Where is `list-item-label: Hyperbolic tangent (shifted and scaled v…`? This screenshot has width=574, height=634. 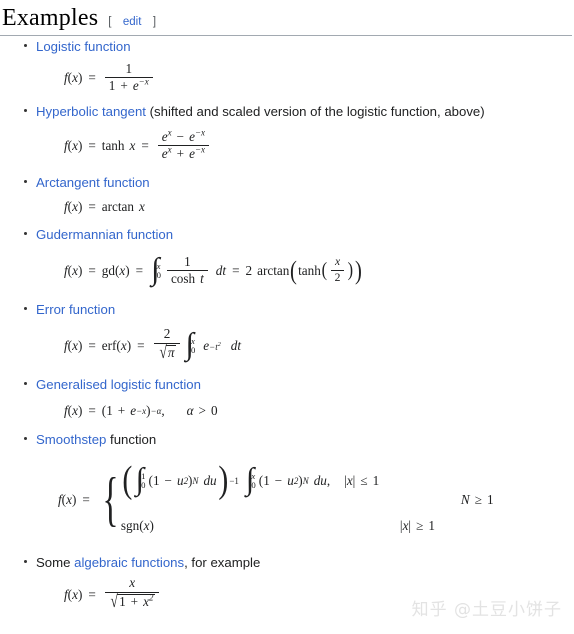 list-item-label: Hyperbolic tangent (shifted and scaled v… is located at coordinates (305, 110).